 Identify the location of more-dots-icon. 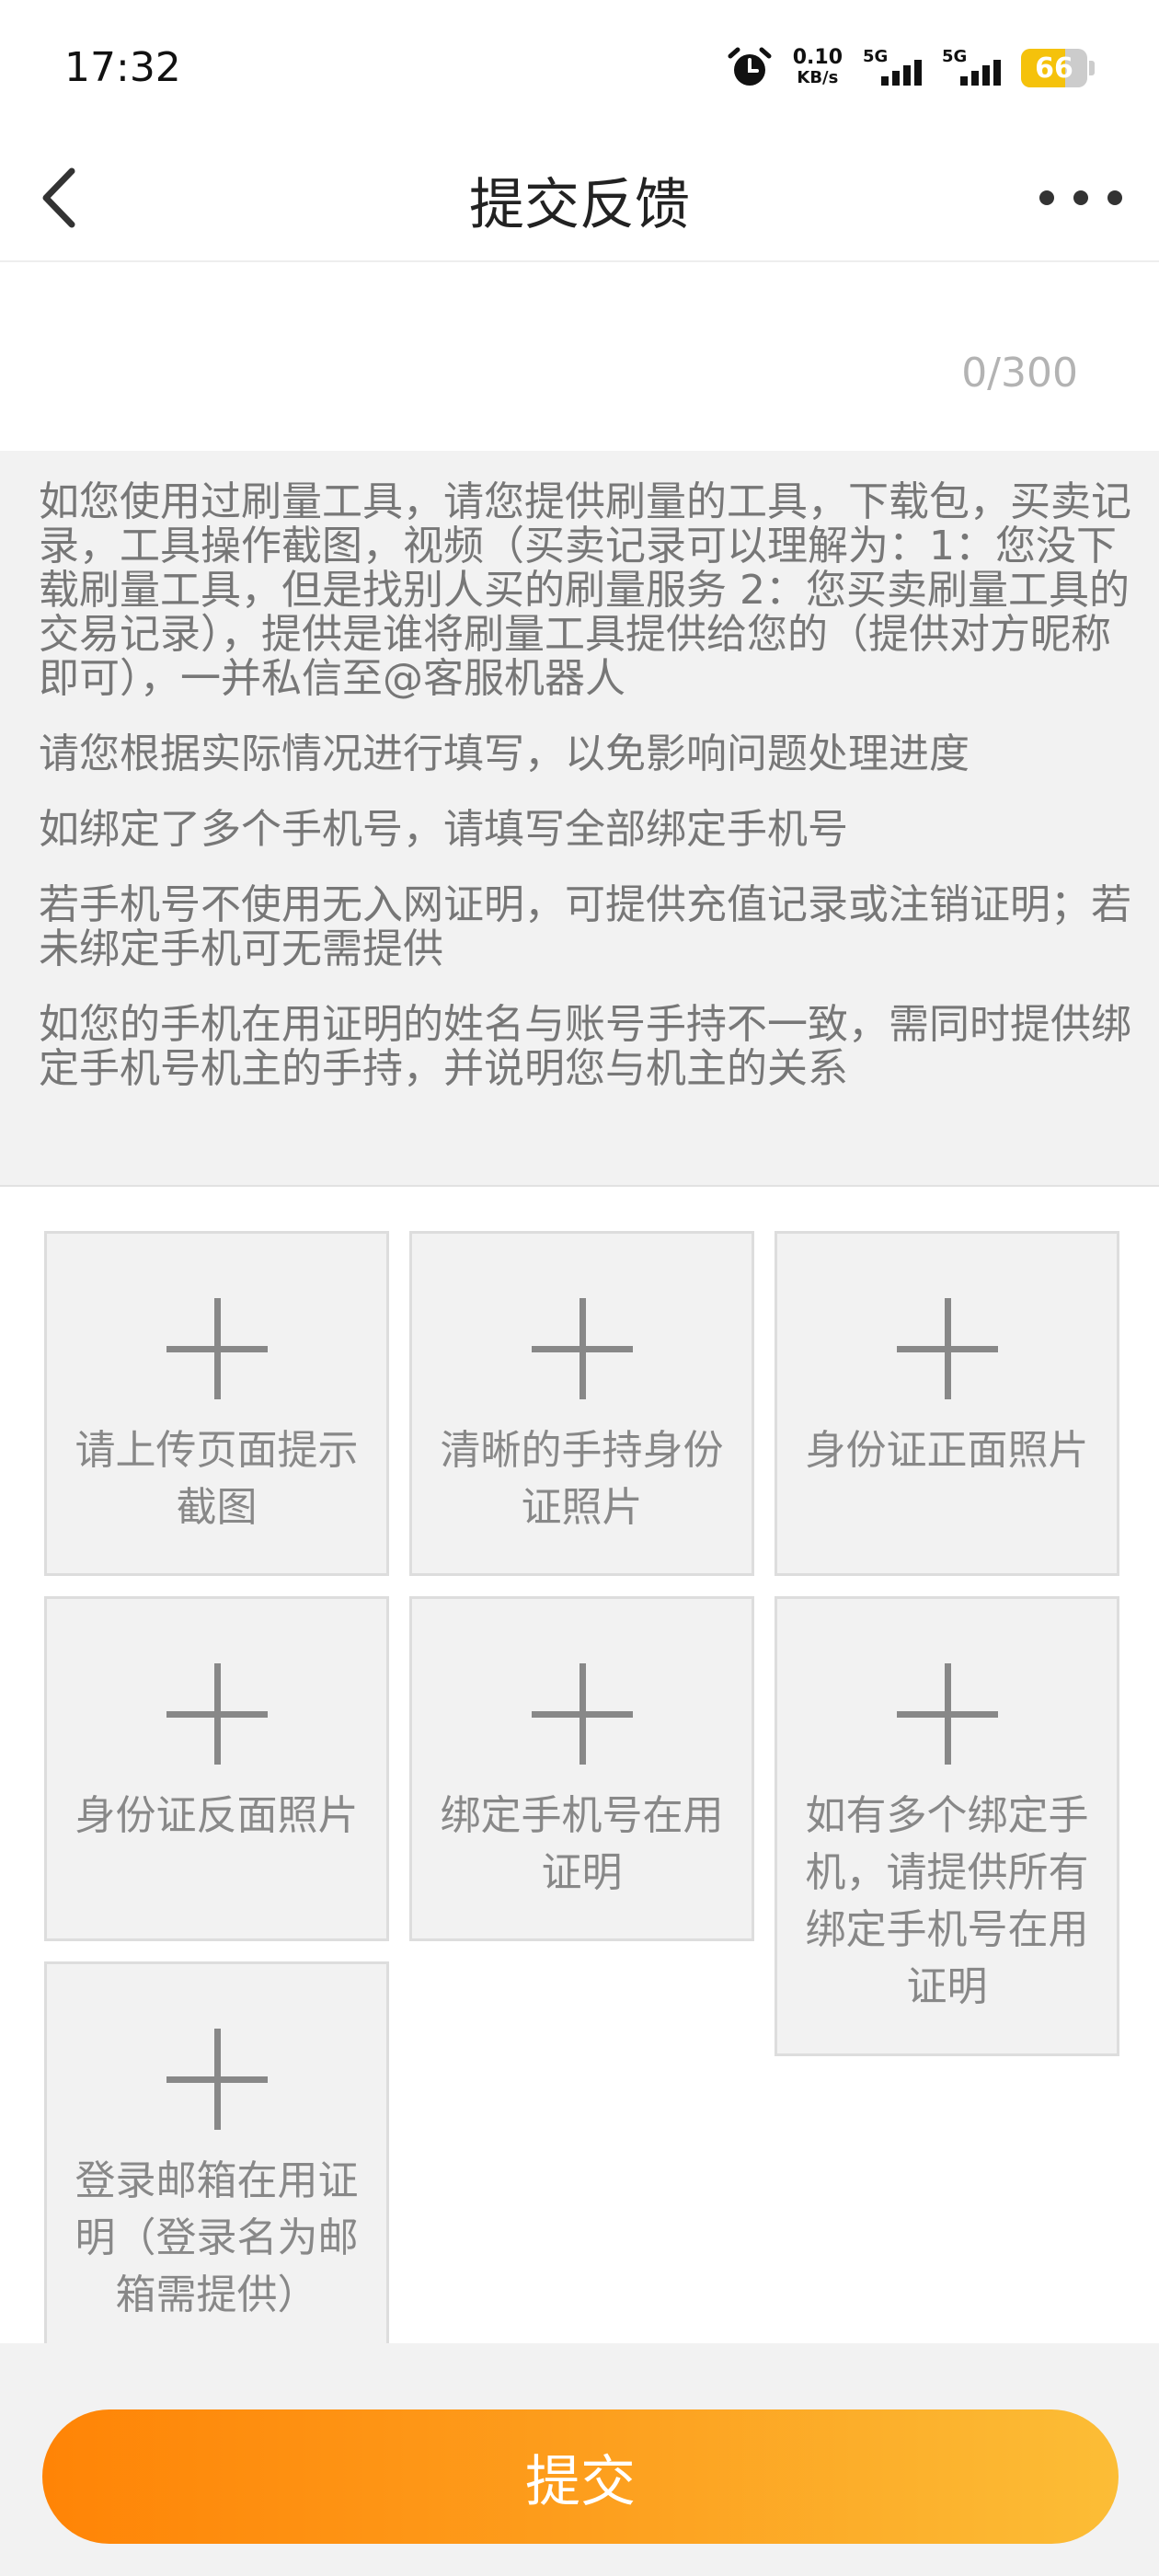
(1080, 198).